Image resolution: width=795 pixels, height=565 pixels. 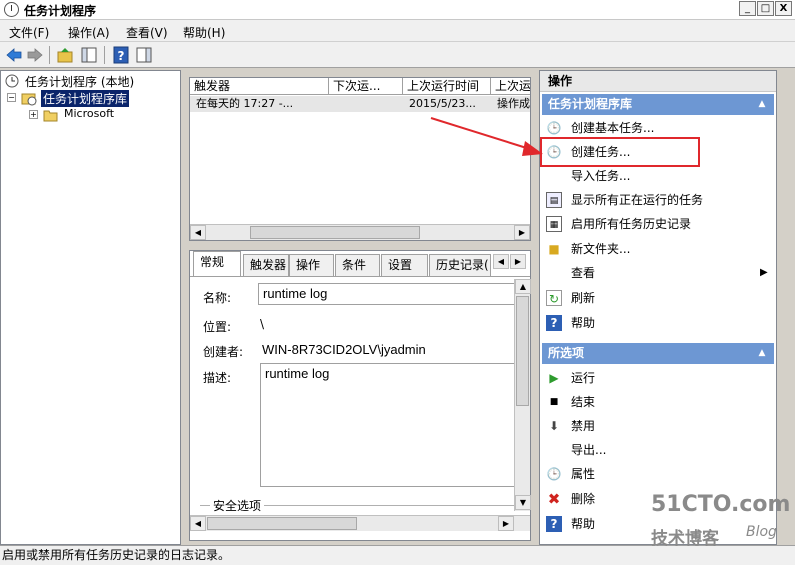 What do you see at coordinates (262, 324) in the screenshot?
I see `location-value: \` at bounding box center [262, 324].